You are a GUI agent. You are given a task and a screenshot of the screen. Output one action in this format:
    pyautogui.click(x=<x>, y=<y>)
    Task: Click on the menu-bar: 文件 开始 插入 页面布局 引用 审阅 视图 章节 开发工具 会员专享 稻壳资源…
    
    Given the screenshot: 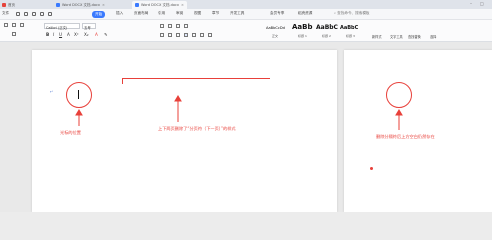 What is the action you would take?
    pyautogui.click(x=246, y=14)
    